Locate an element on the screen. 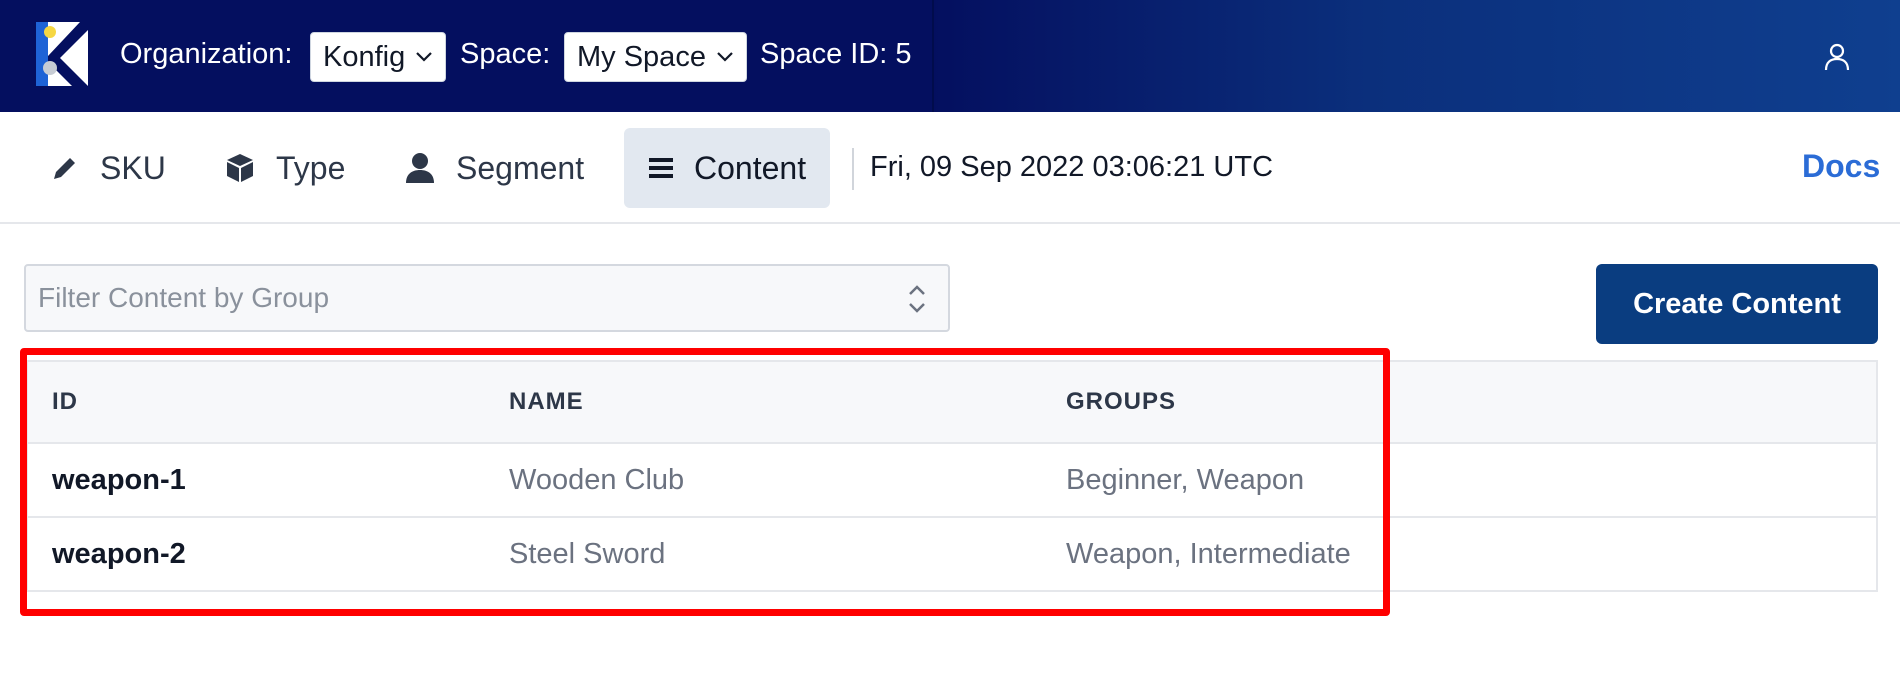  cell-groups: Beginner, Weapon is located at coordinates (1471, 480).